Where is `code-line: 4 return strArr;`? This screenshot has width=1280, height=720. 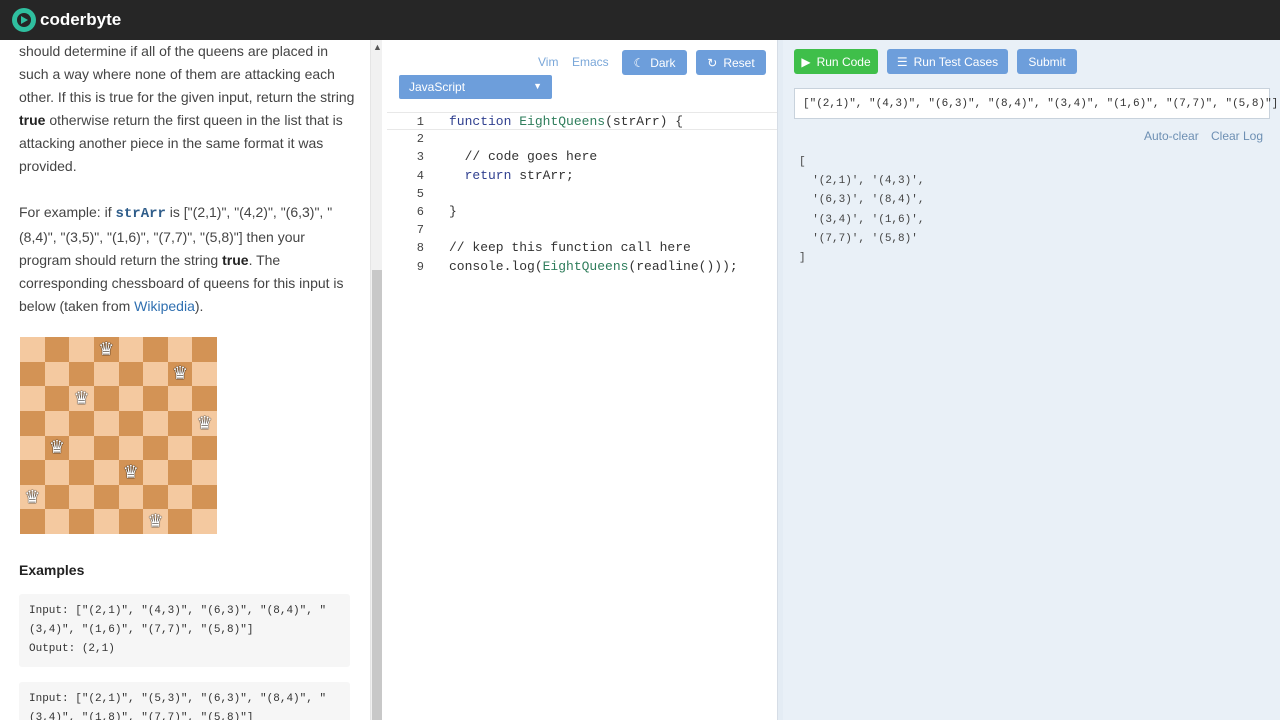 code-line: 4 return strArr; is located at coordinates (582, 176).